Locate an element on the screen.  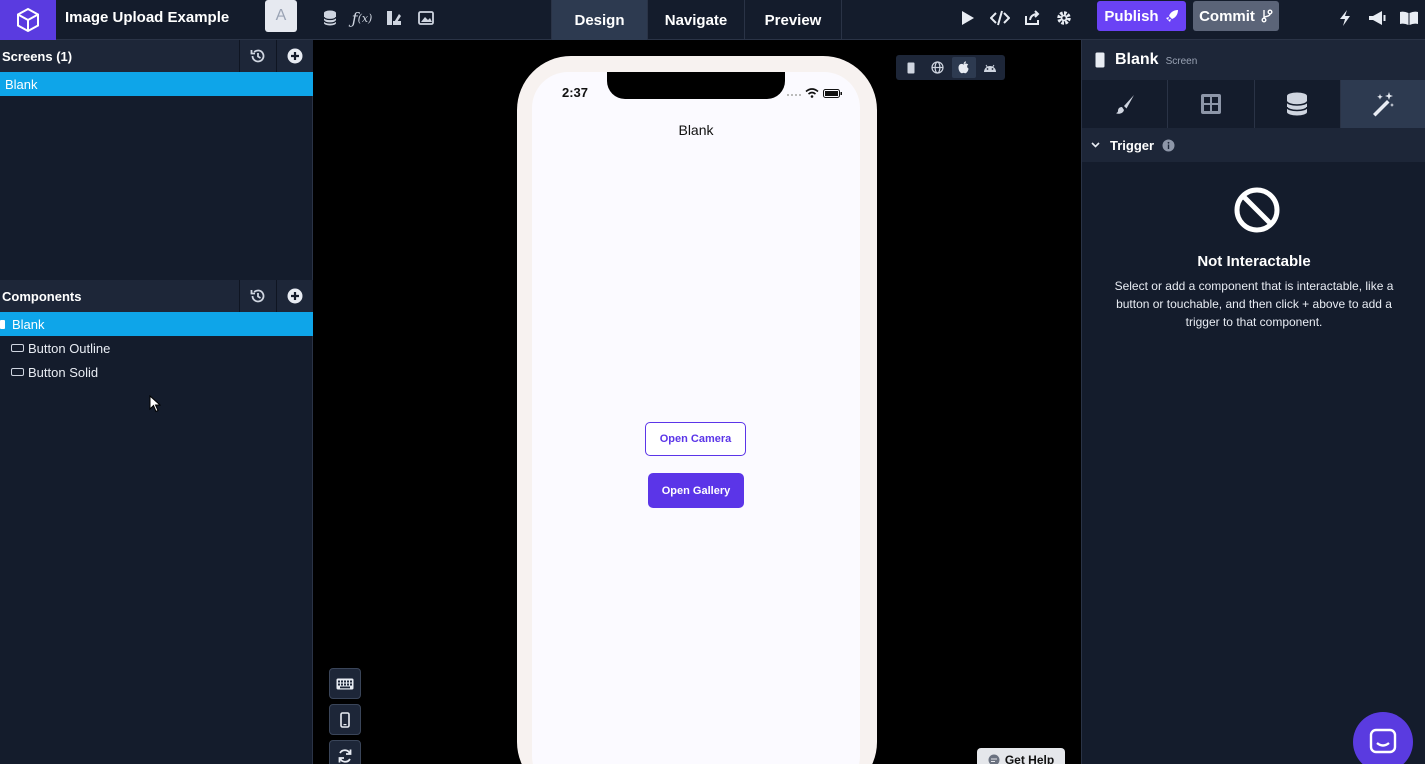
screen-title: Blank is located at coordinates (696, 130).